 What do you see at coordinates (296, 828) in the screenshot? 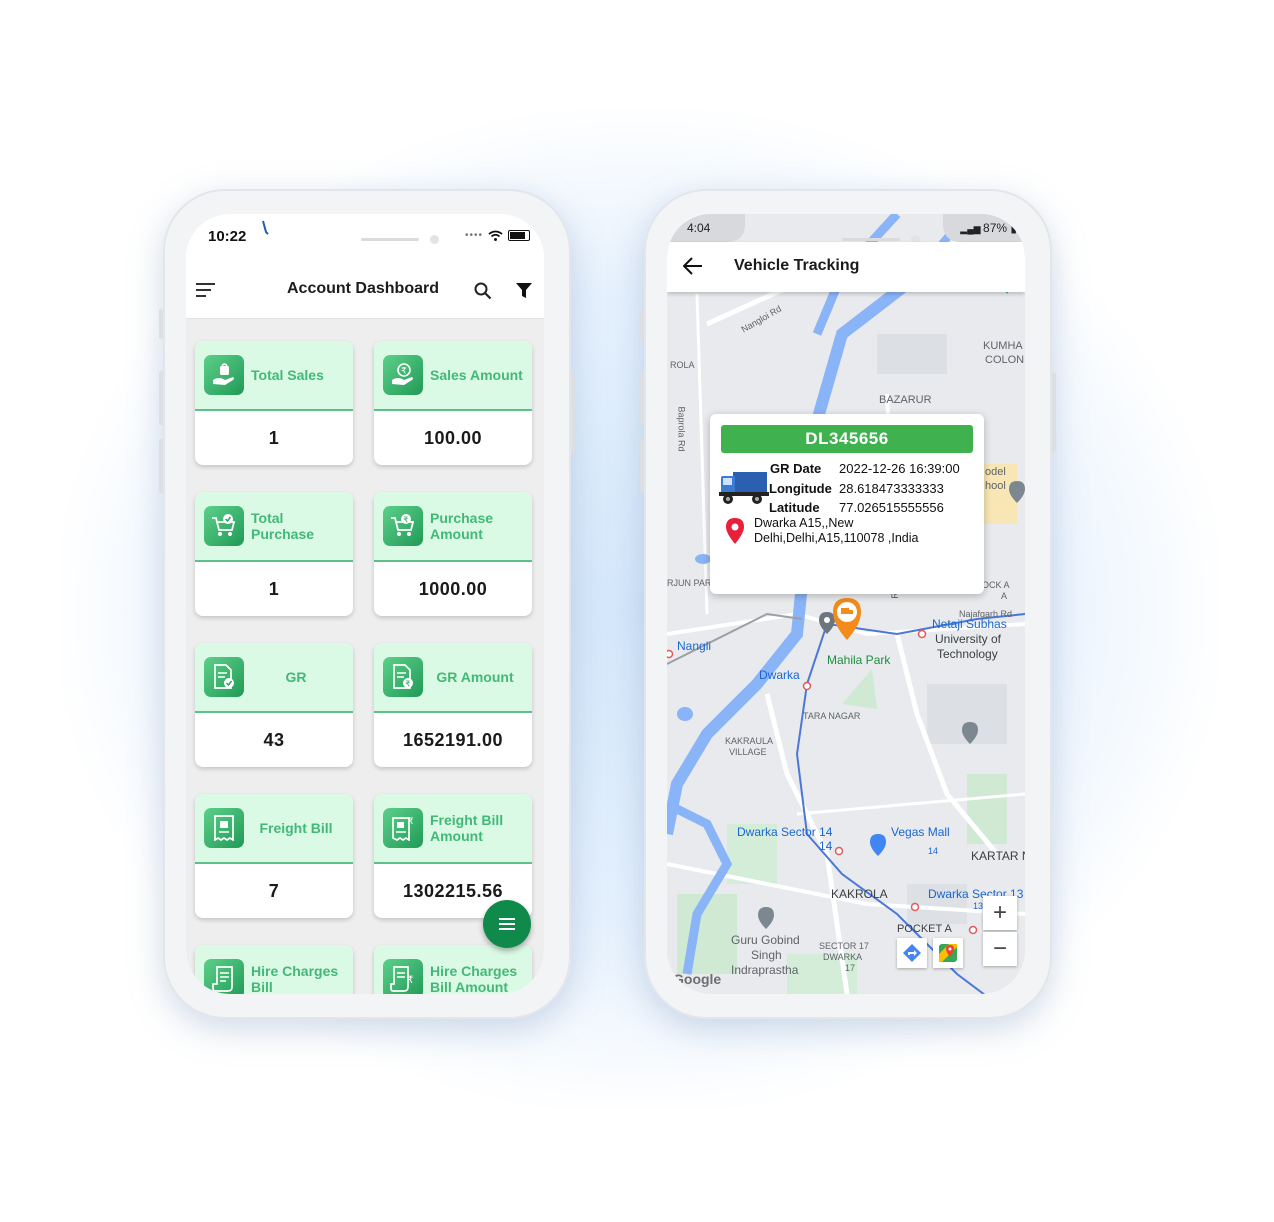
I see `card-label: Freight Bill` at bounding box center [296, 828].